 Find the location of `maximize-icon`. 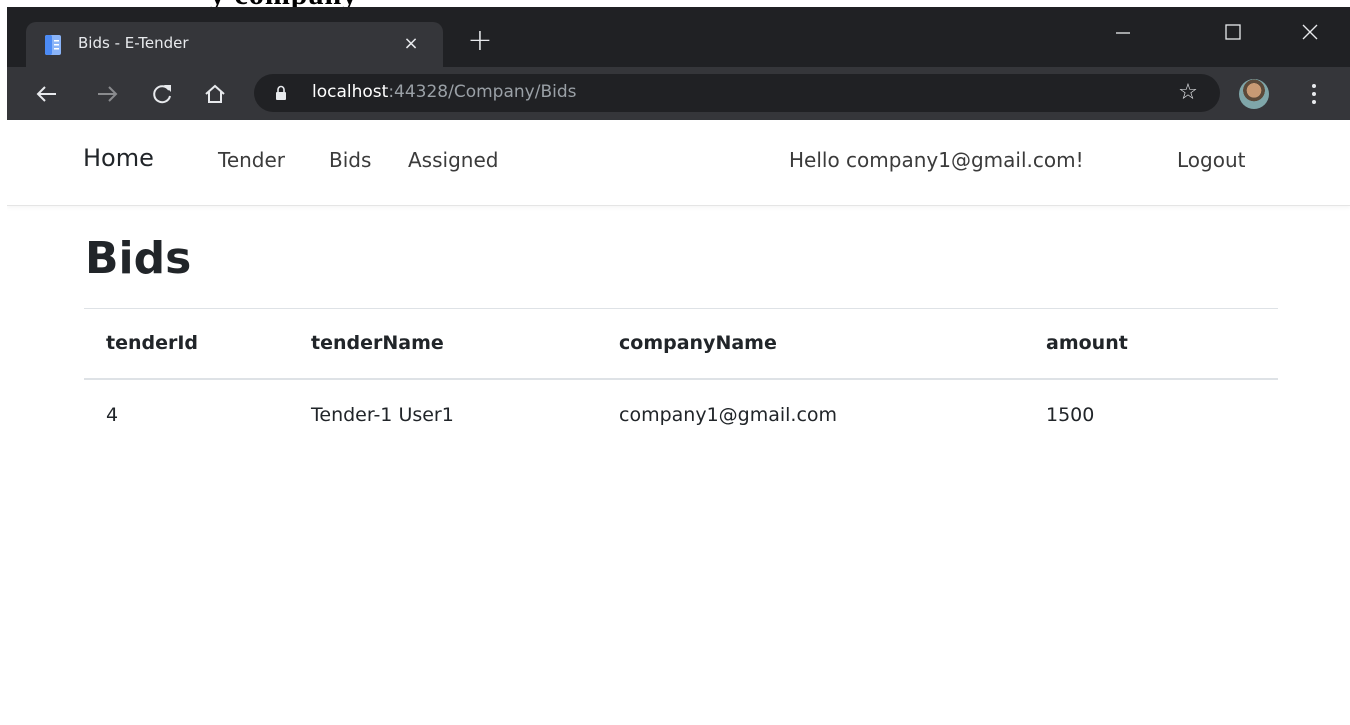

maximize-icon is located at coordinates (1233, 32).